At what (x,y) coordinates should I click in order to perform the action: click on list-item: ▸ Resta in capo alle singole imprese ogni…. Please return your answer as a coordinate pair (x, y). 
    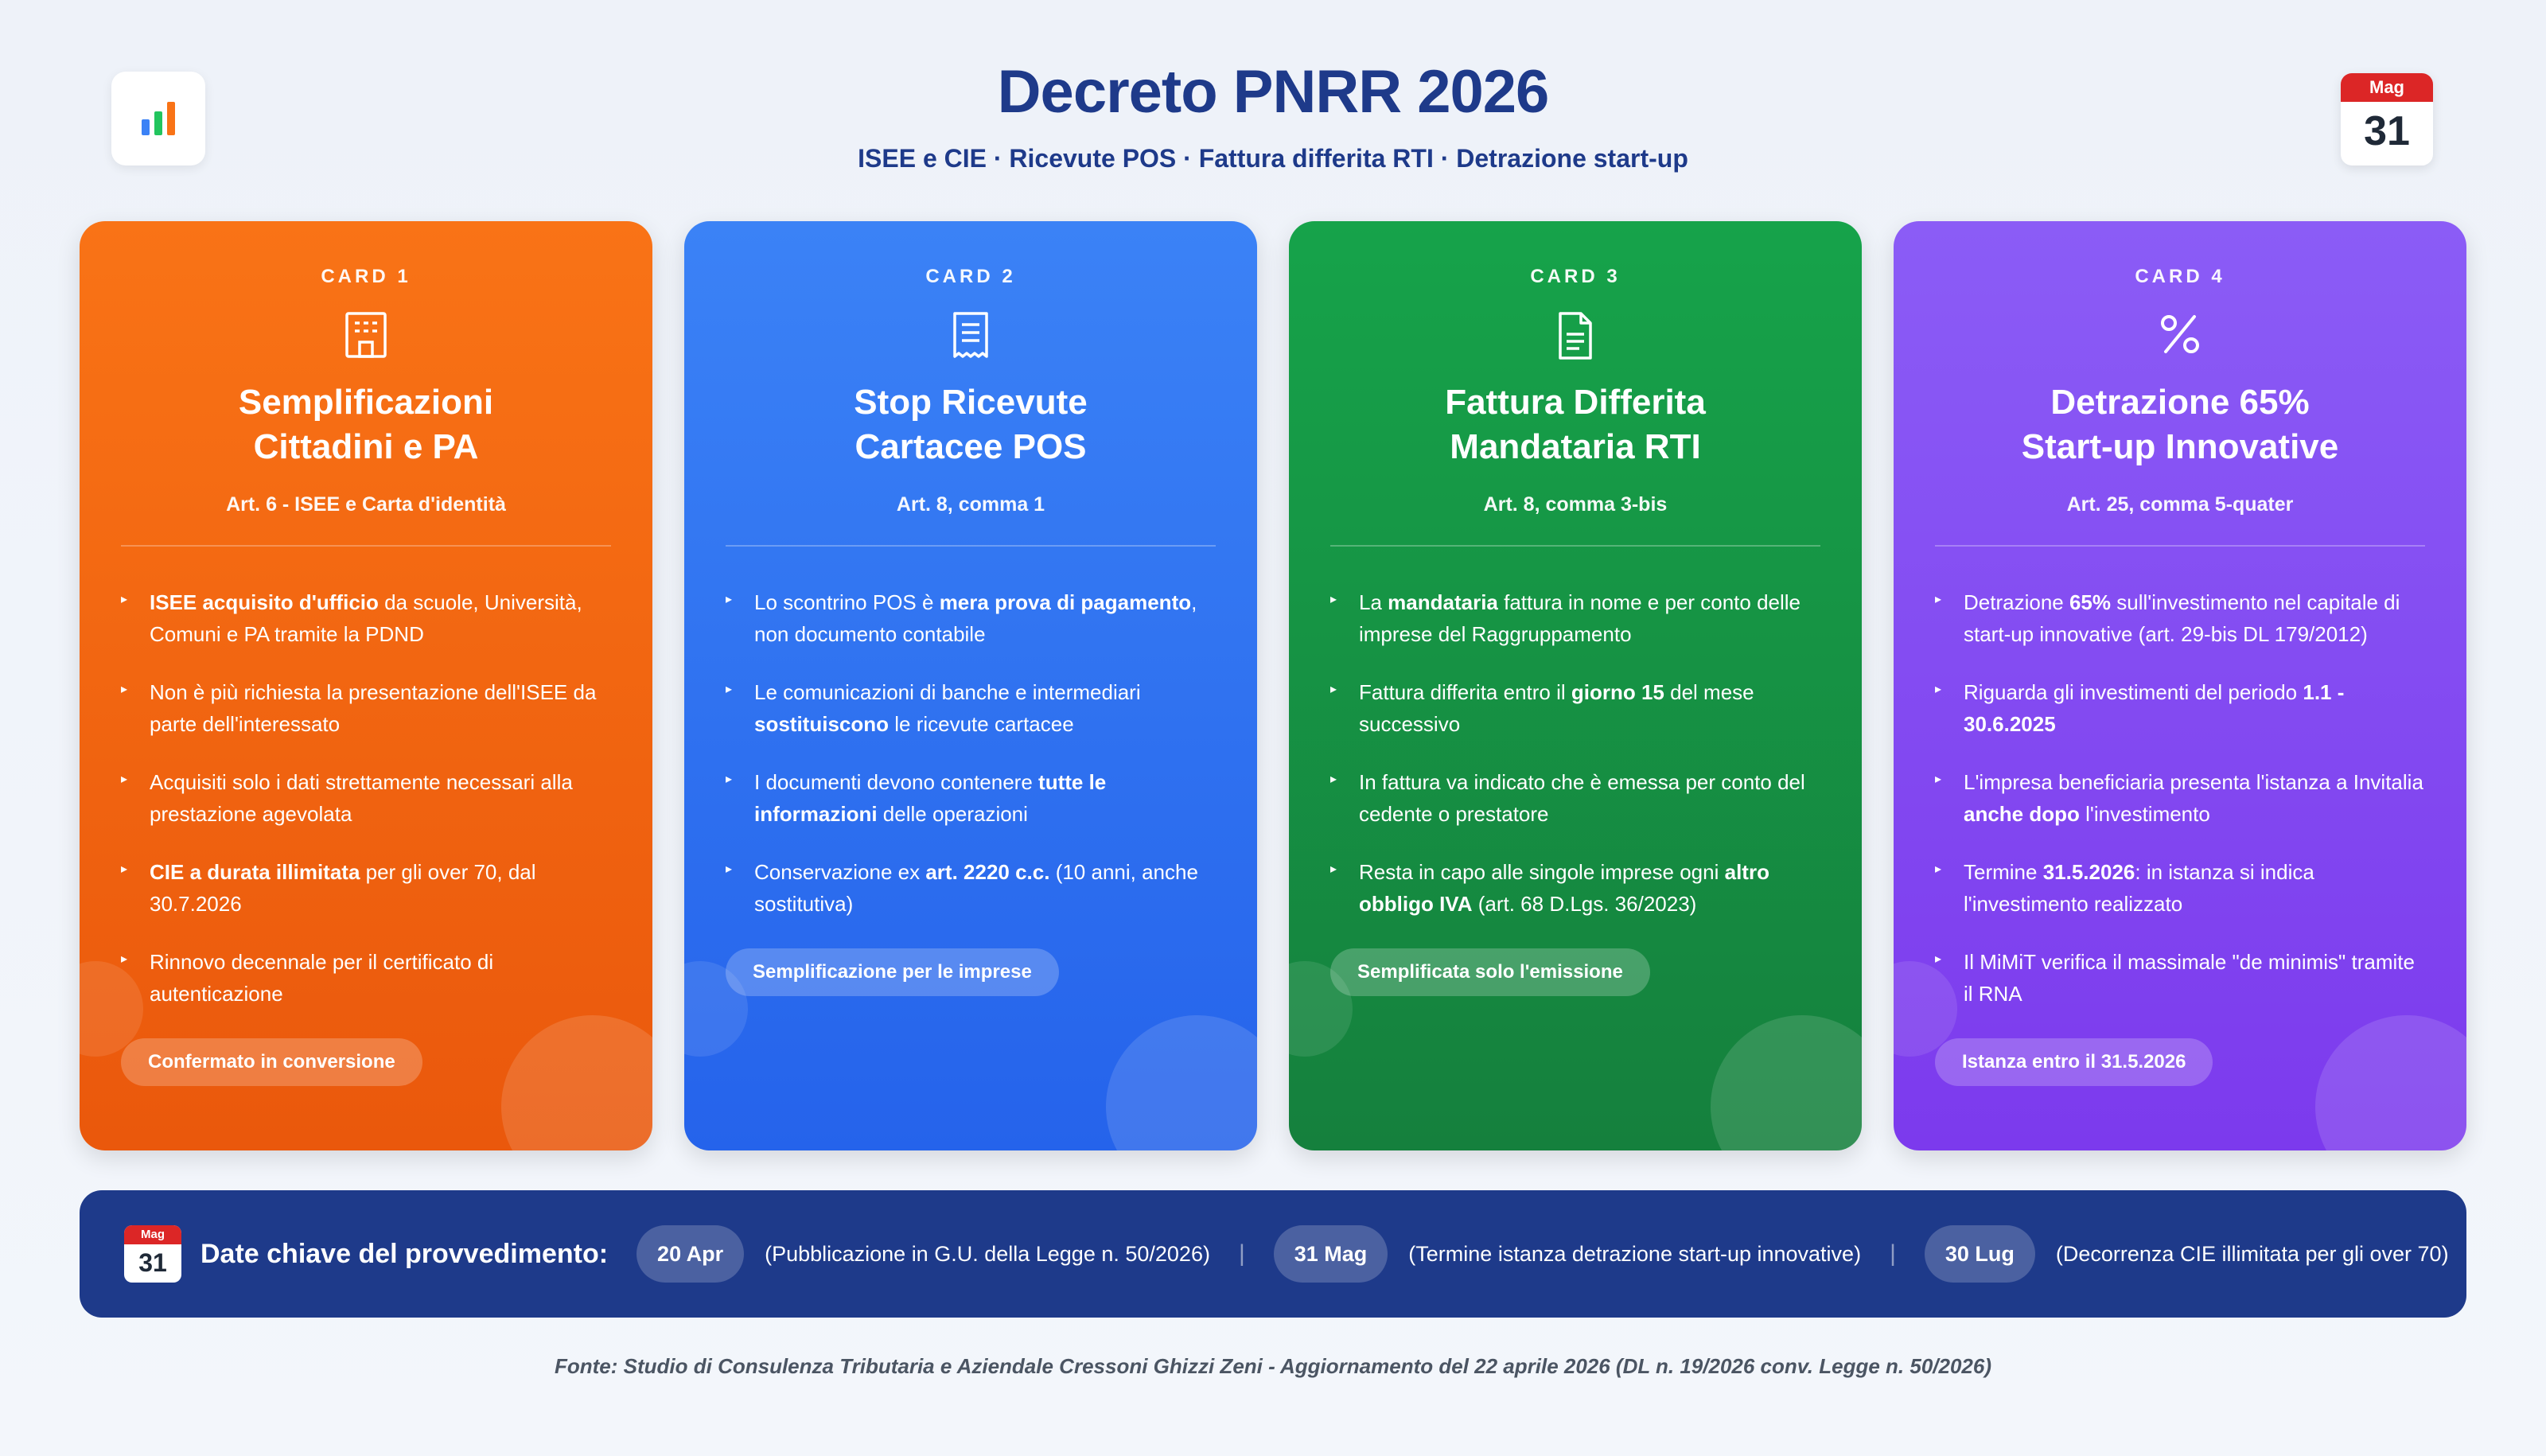
    Looking at the image, I should click on (1575, 888).